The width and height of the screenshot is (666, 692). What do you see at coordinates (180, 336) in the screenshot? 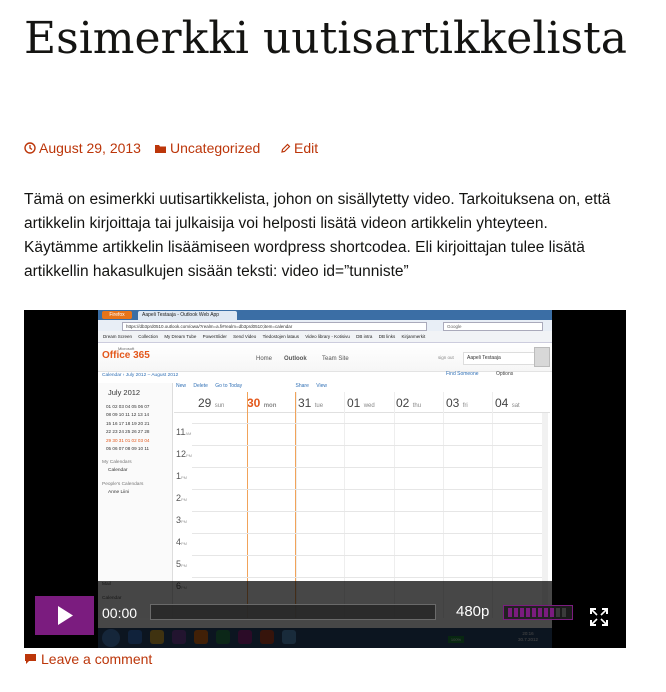
I see `bookmark: My Dream Tube` at bounding box center [180, 336].